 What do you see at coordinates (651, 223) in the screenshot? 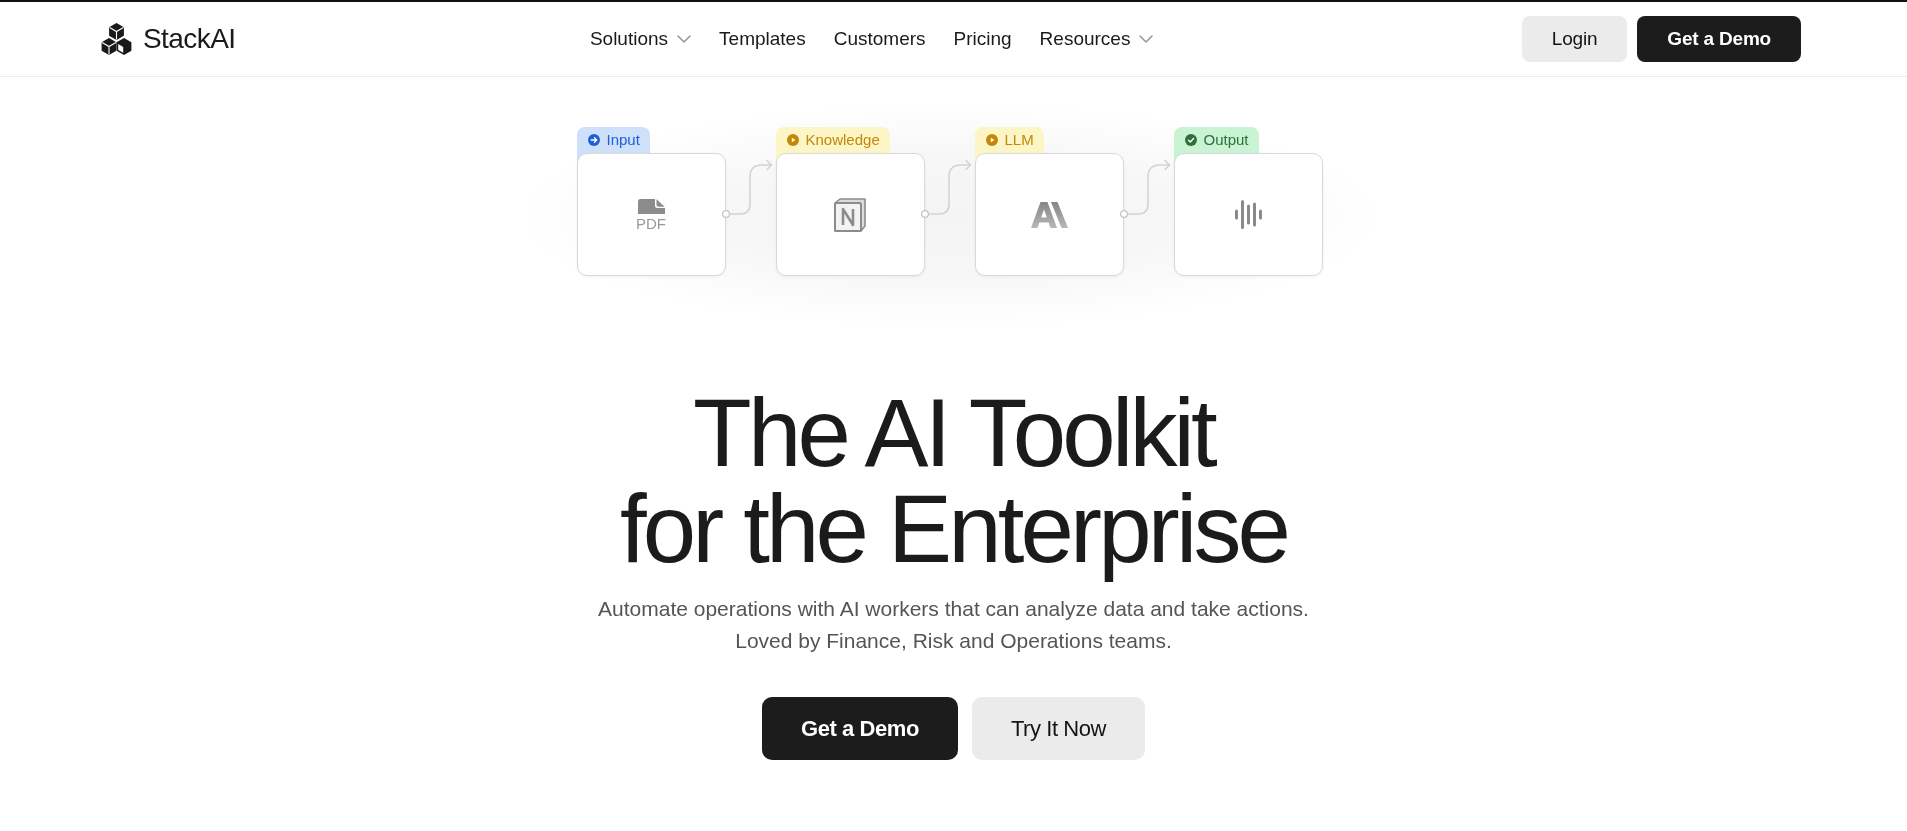
I see `file-type-label: PDF` at bounding box center [651, 223].